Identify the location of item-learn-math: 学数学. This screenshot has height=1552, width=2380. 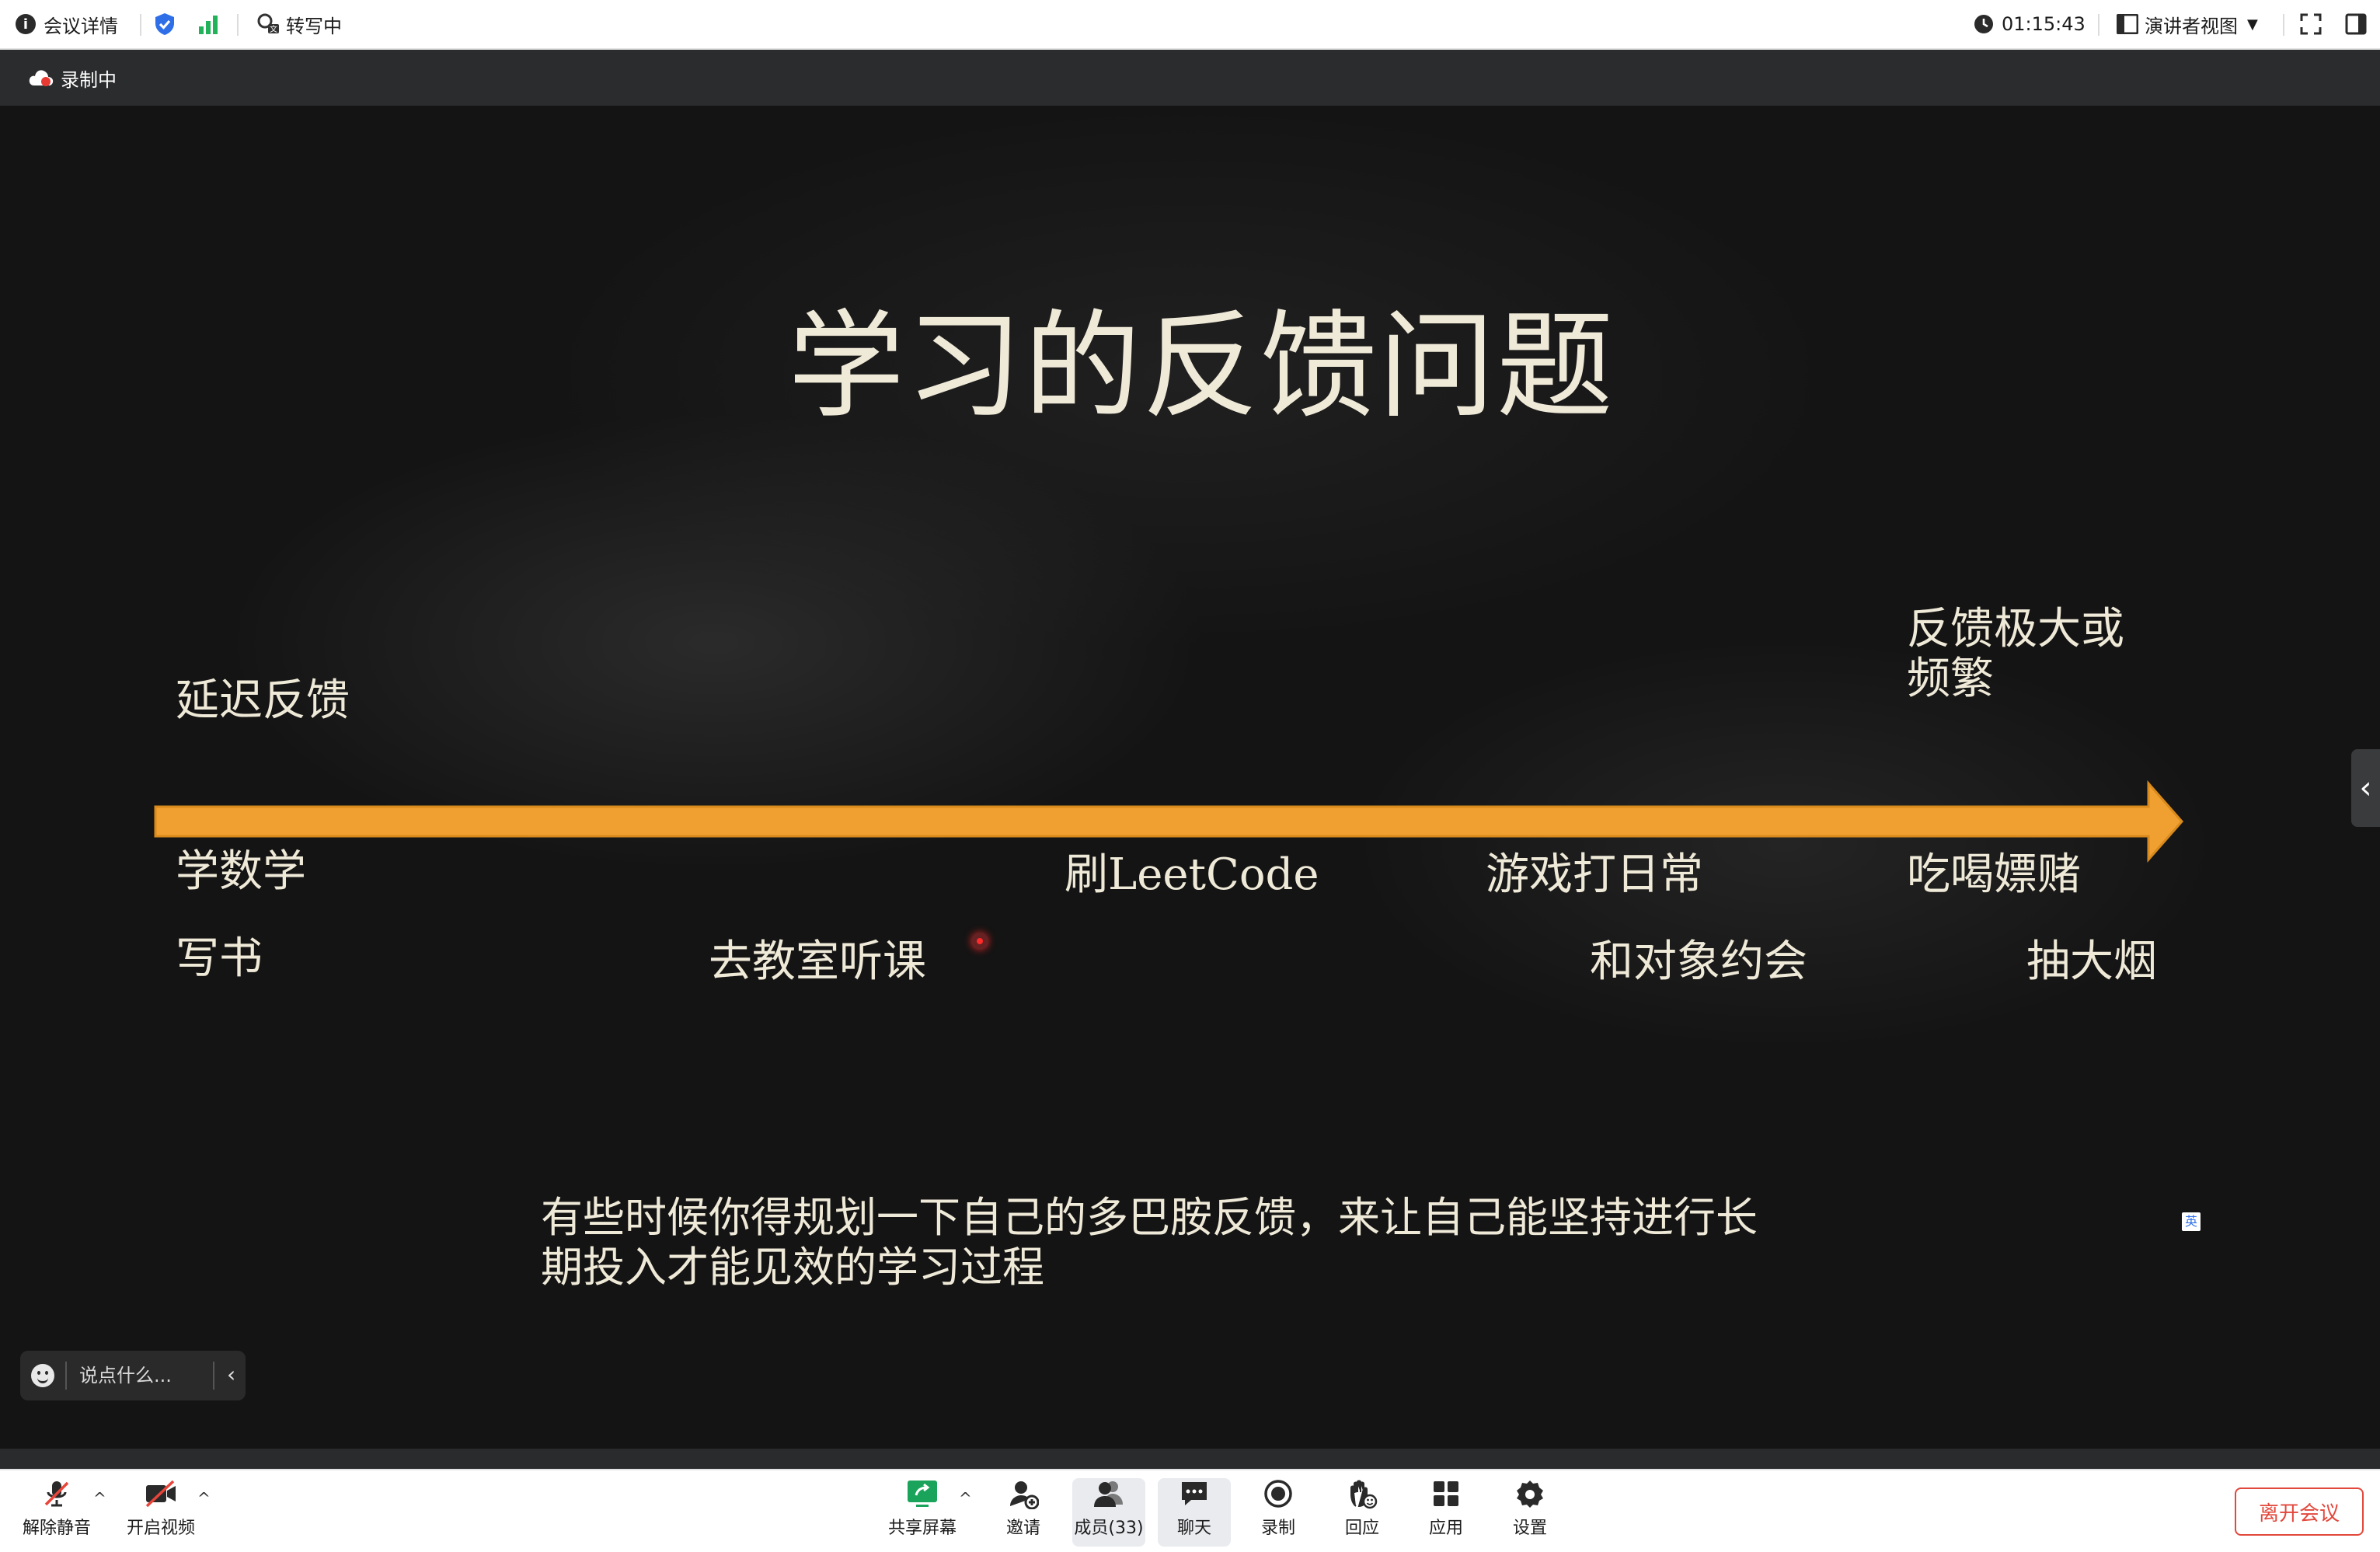
(241, 872).